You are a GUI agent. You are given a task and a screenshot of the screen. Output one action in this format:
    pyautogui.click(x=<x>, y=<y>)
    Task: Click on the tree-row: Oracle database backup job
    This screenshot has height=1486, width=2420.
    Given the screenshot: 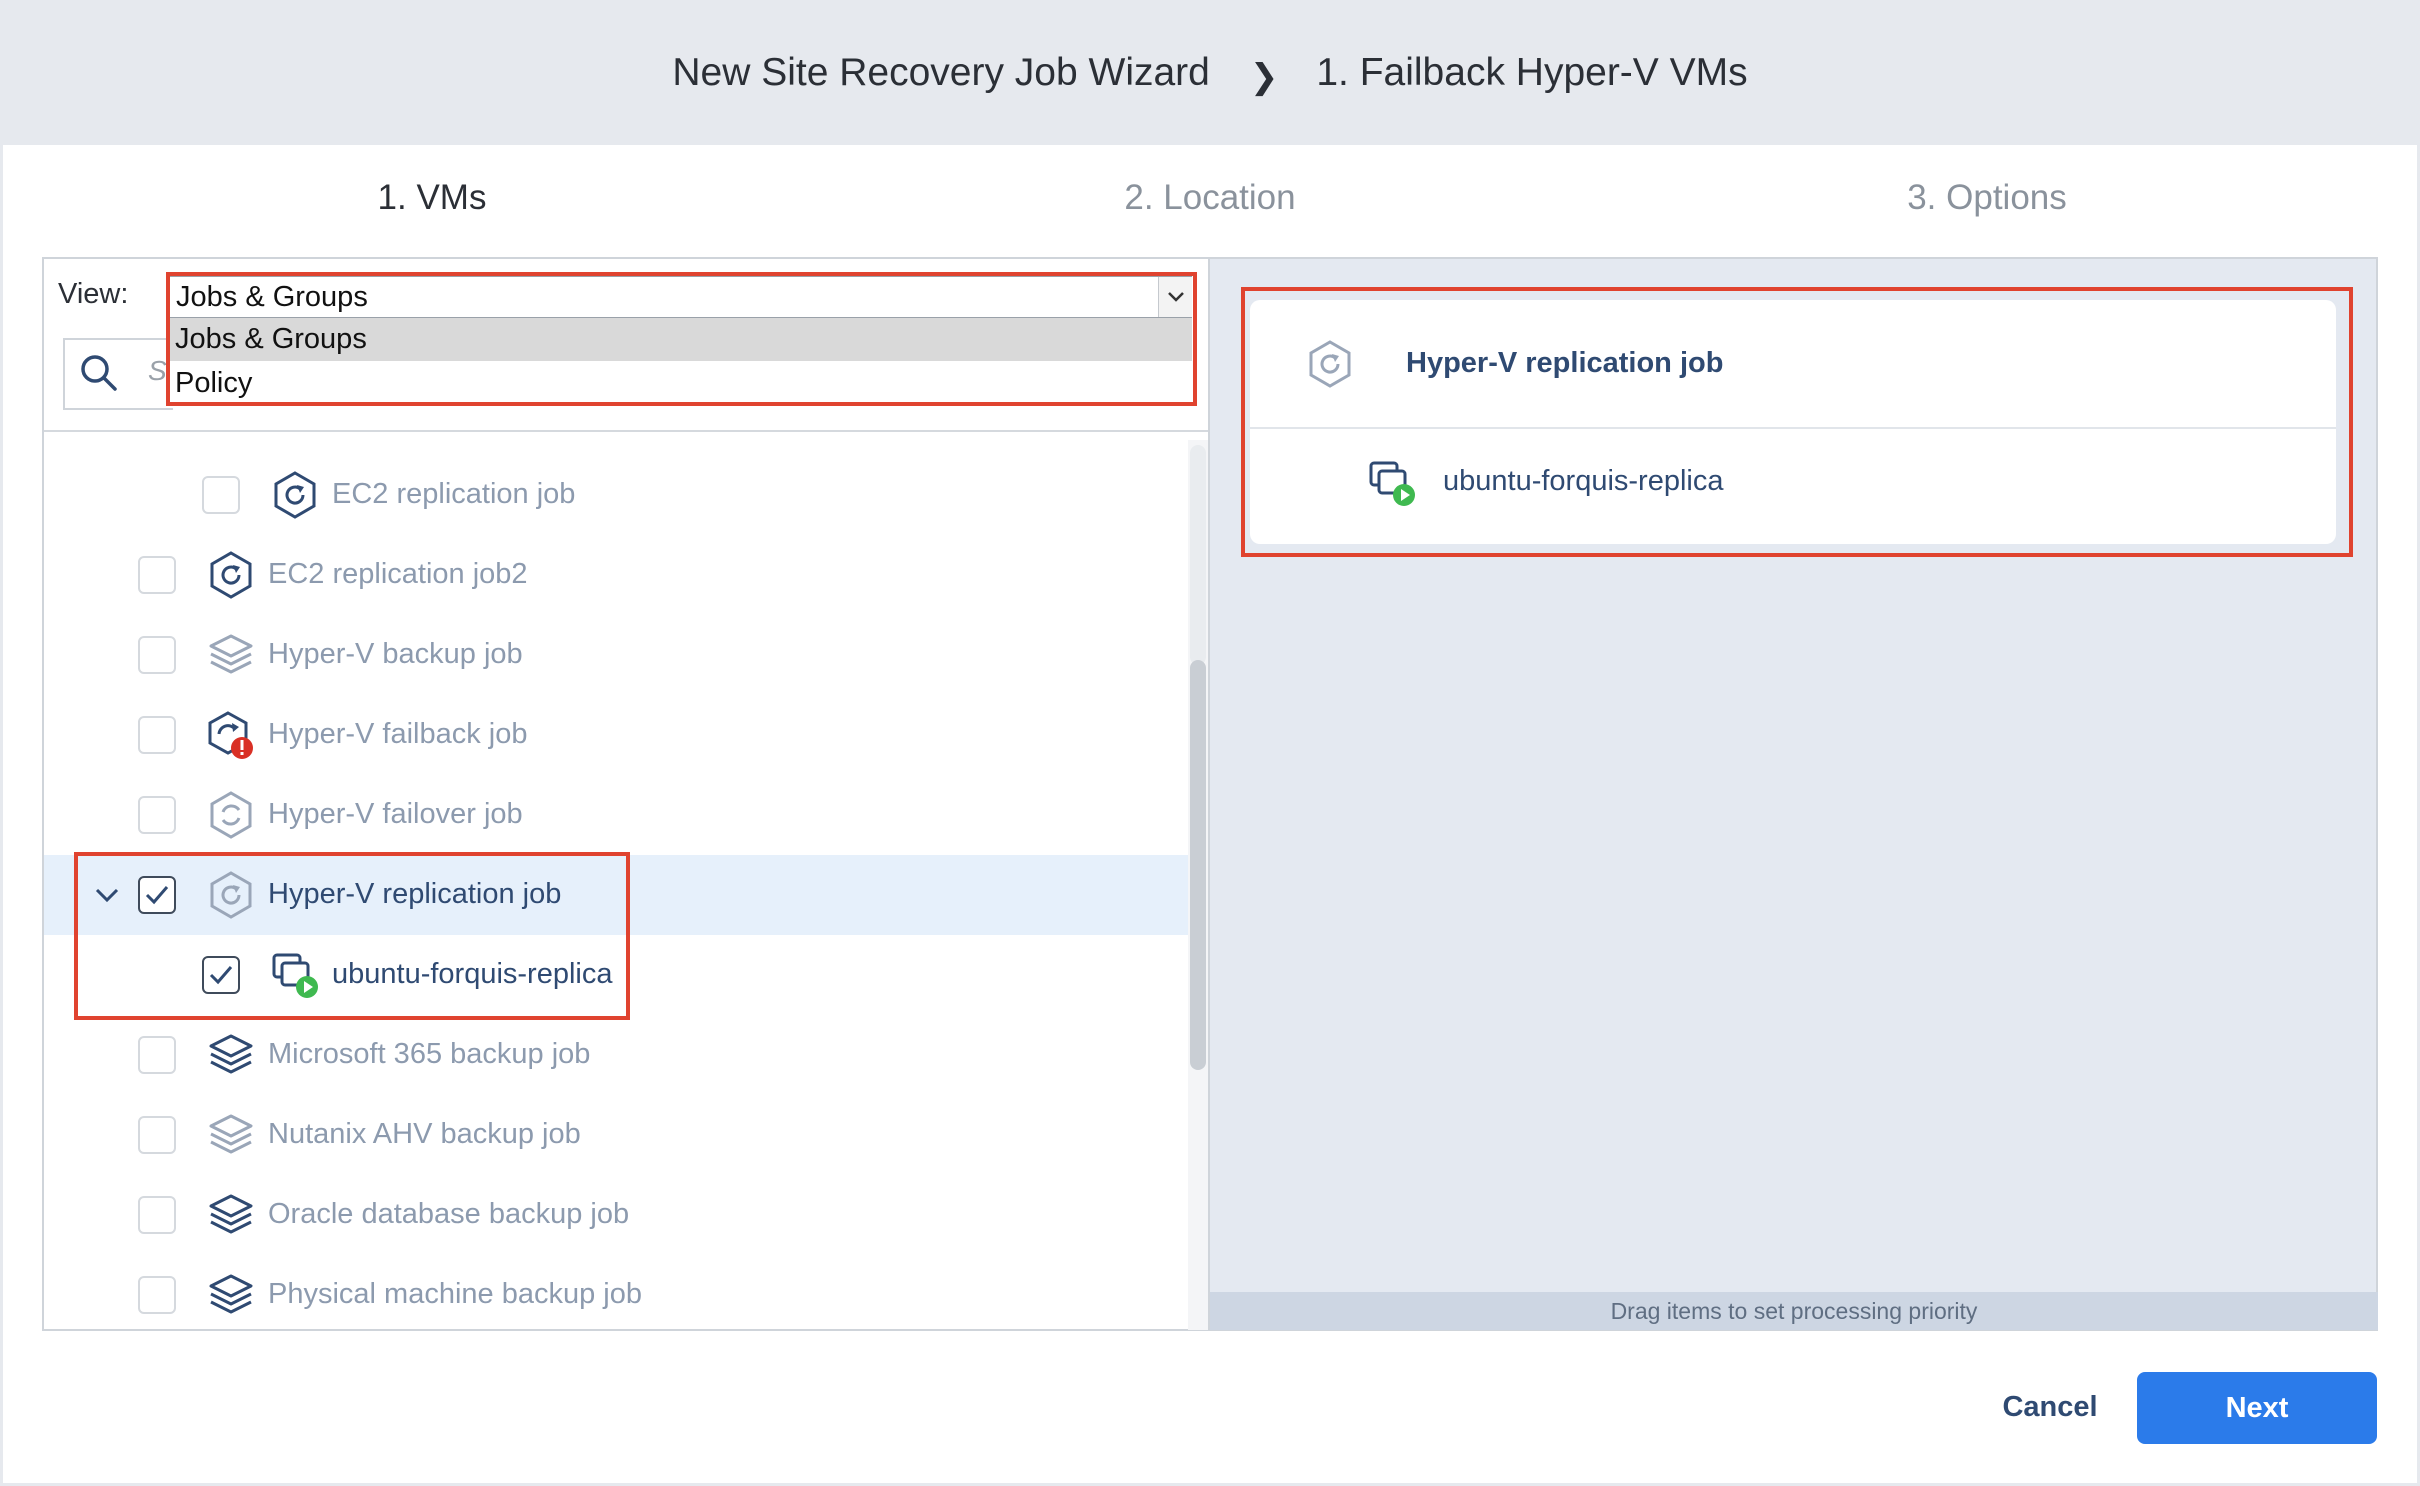 What is the action you would take?
    pyautogui.click(x=617, y=1215)
    